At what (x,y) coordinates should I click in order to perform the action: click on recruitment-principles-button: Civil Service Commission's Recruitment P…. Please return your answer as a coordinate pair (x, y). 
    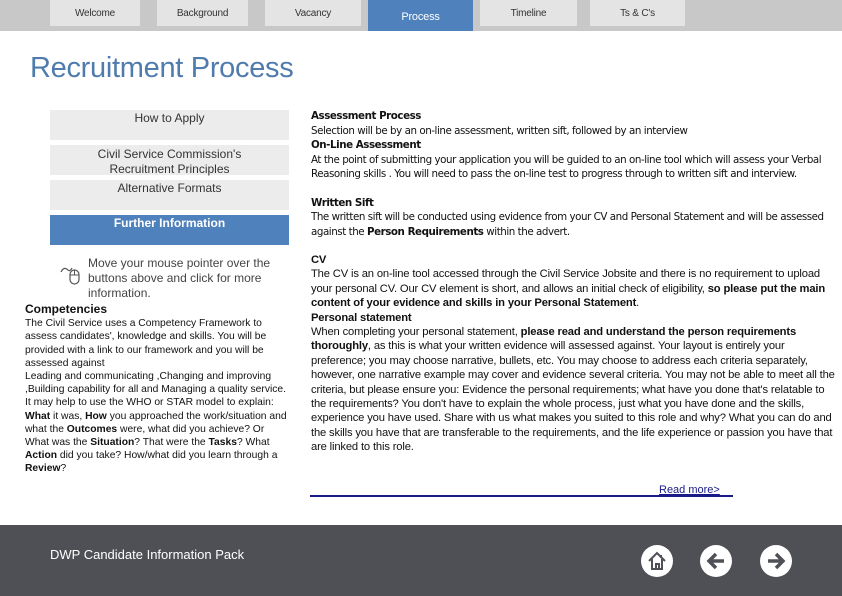
    Looking at the image, I should click on (169, 160).